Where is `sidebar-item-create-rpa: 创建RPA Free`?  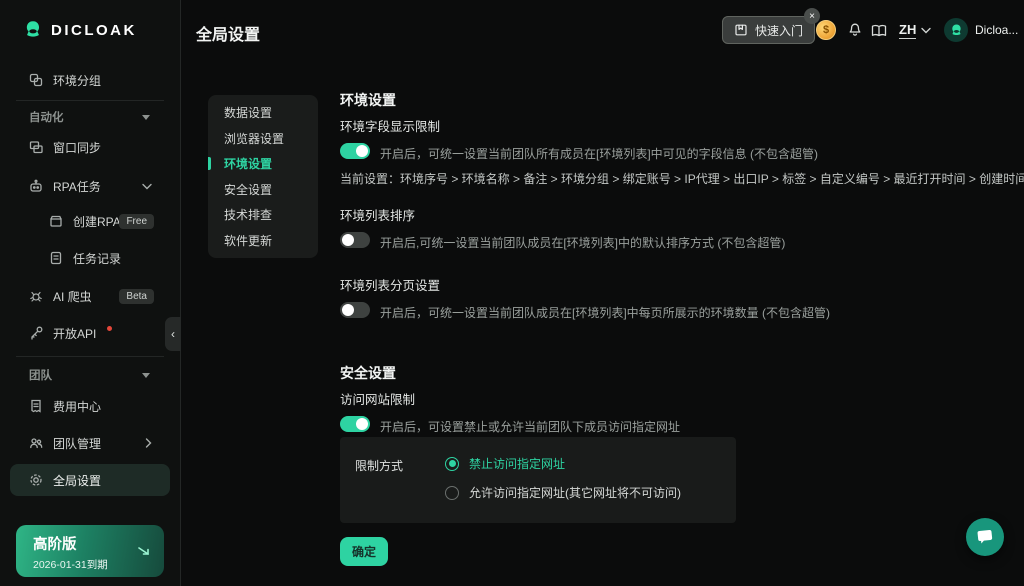 sidebar-item-create-rpa: 创建RPA Free is located at coordinates (90, 221).